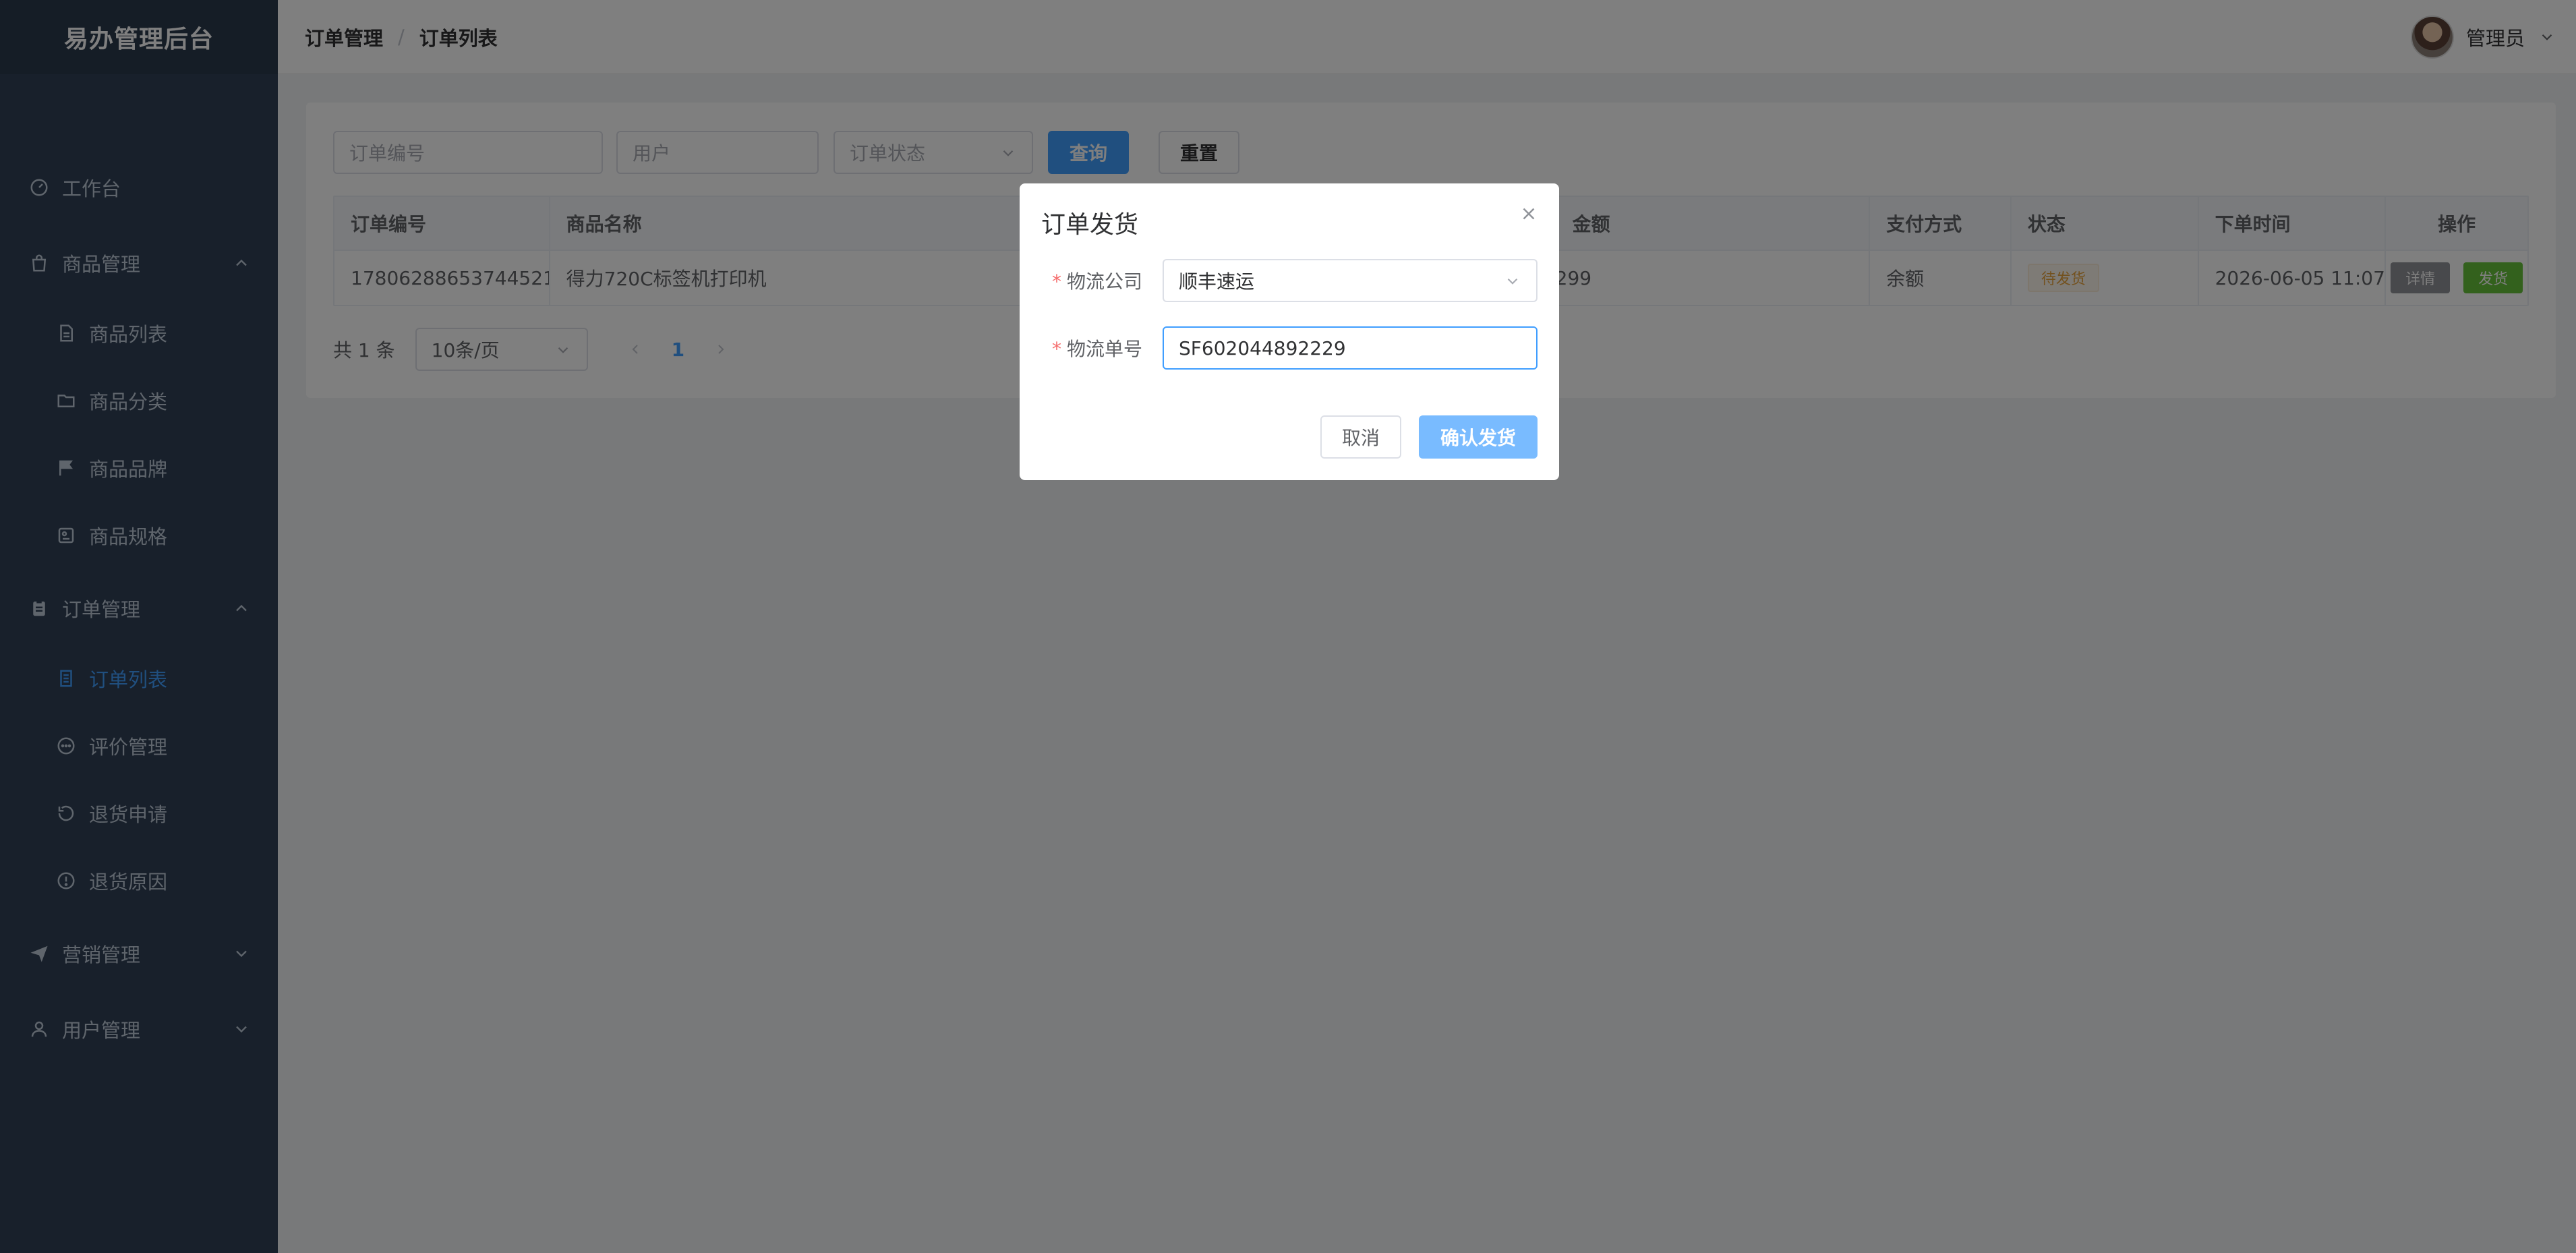 This screenshot has height=1253, width=2576. I want to click on tracking-label-text: 物流单号, so click(1104, 349).